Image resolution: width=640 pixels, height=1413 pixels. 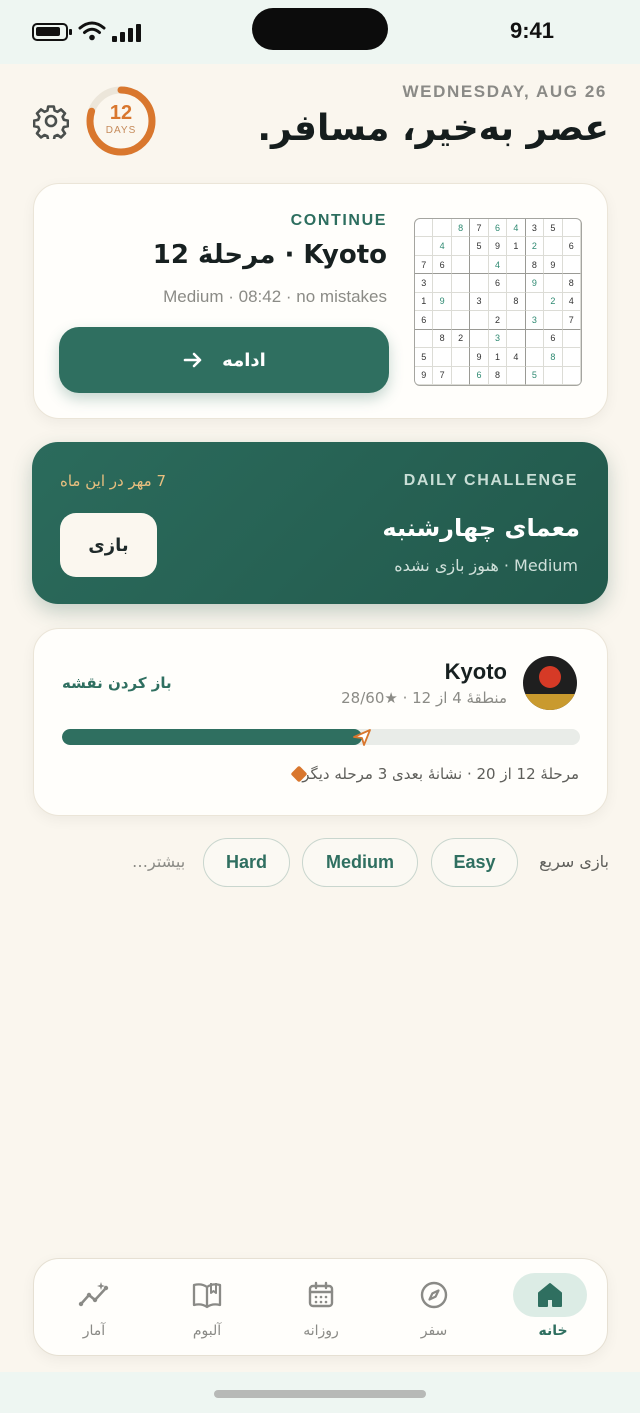 I want to click on arrow-right-icon, so click(x=192, y=360).